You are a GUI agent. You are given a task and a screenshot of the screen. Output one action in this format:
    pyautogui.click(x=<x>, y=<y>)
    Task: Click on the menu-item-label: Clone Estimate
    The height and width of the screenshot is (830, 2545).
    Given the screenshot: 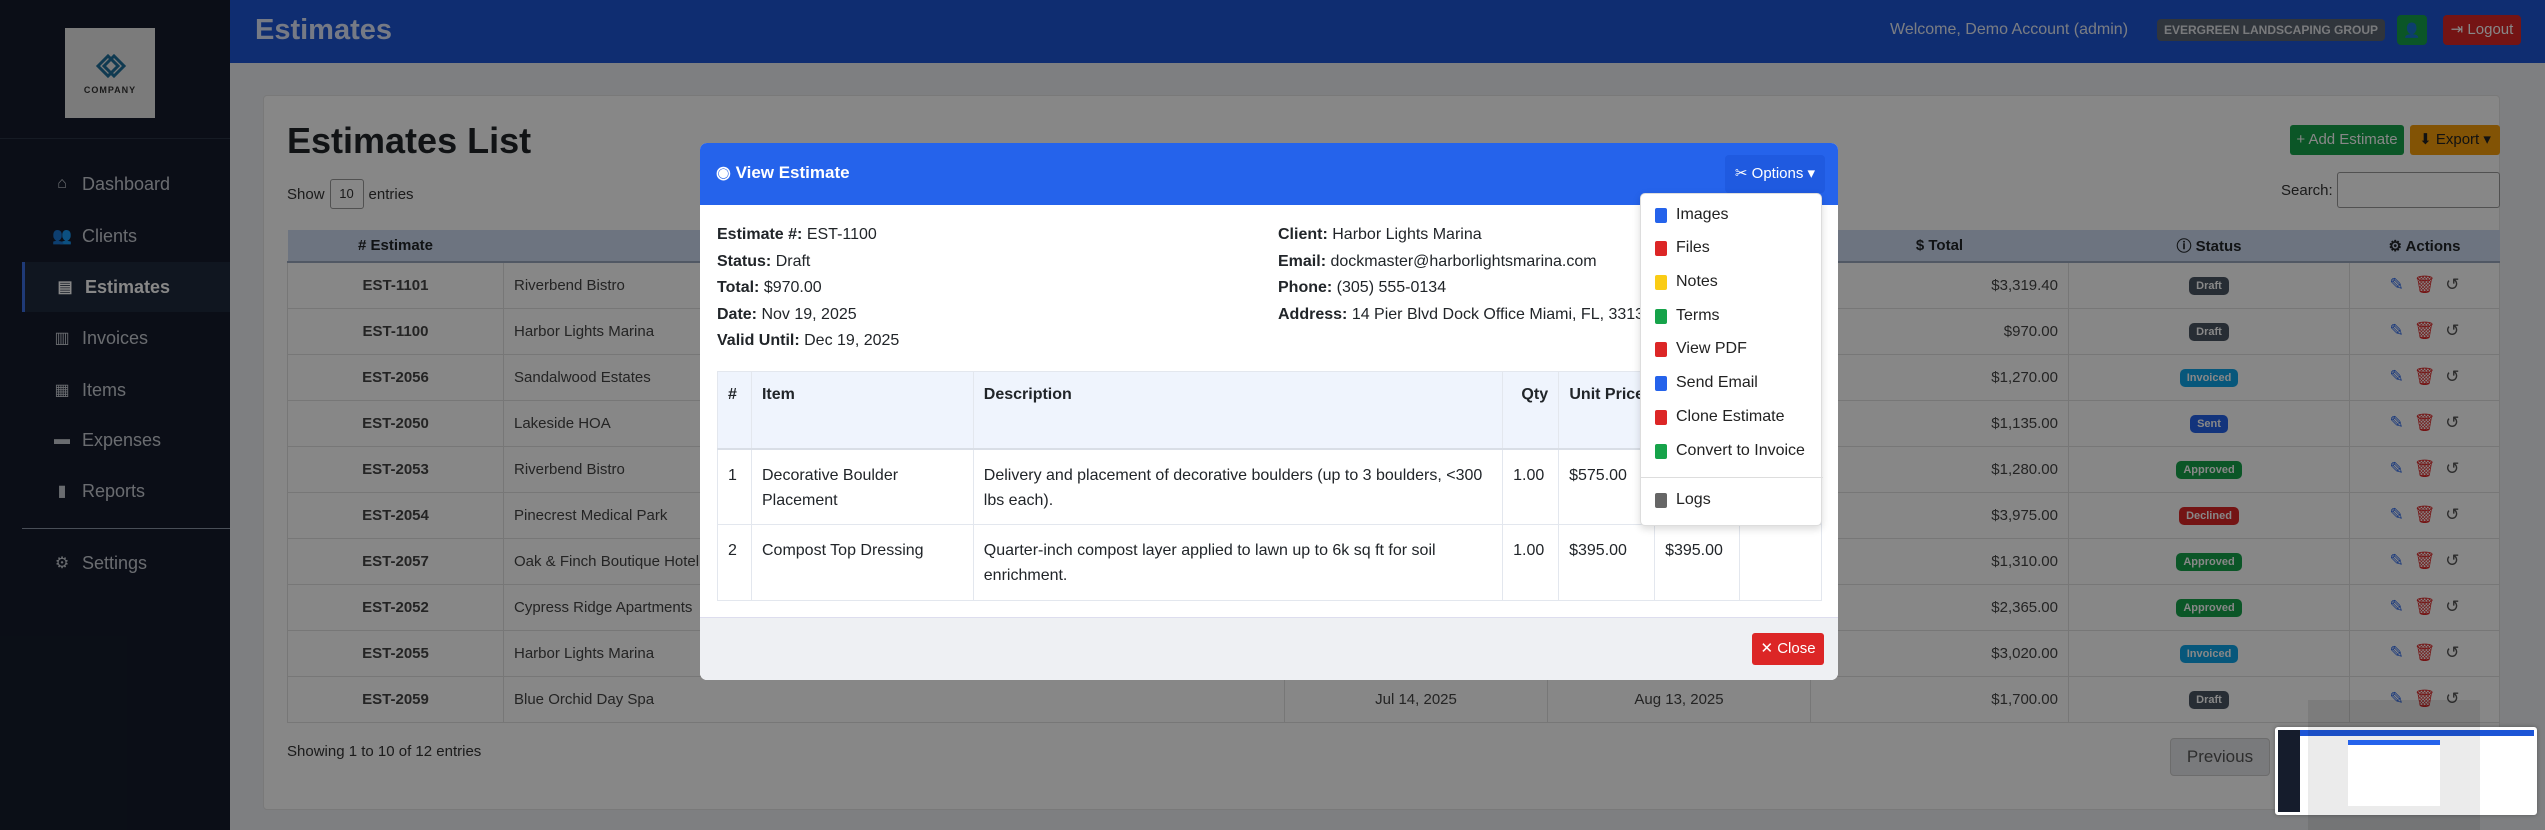 What is the action you would take?
    pyautogui.click(x=1730, y=416)
    